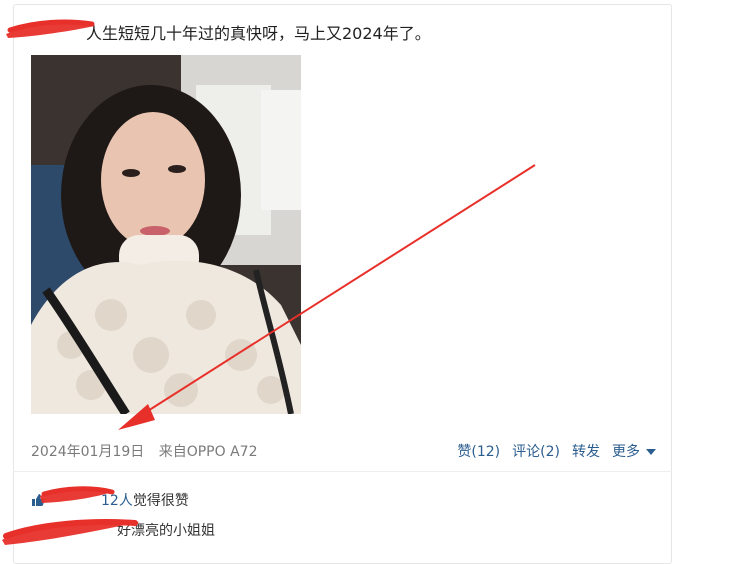 This screenshot has width=735, height=564. I want to click on forward-button: 转发, so click(586, 451).